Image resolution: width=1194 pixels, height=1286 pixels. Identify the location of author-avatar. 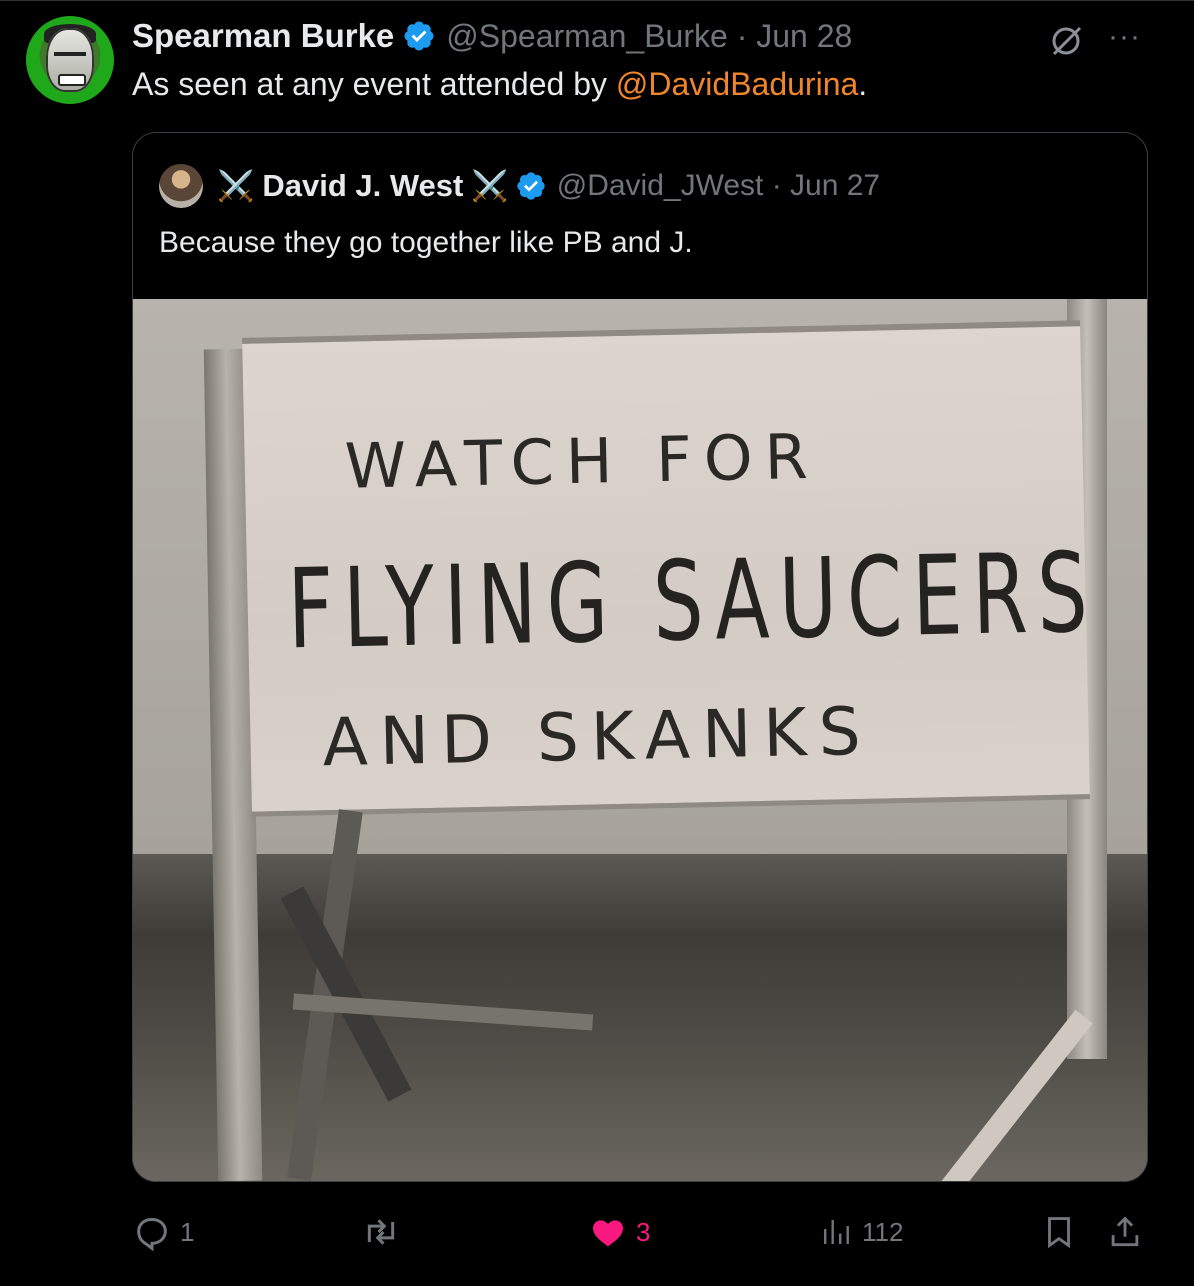
(70, 60).